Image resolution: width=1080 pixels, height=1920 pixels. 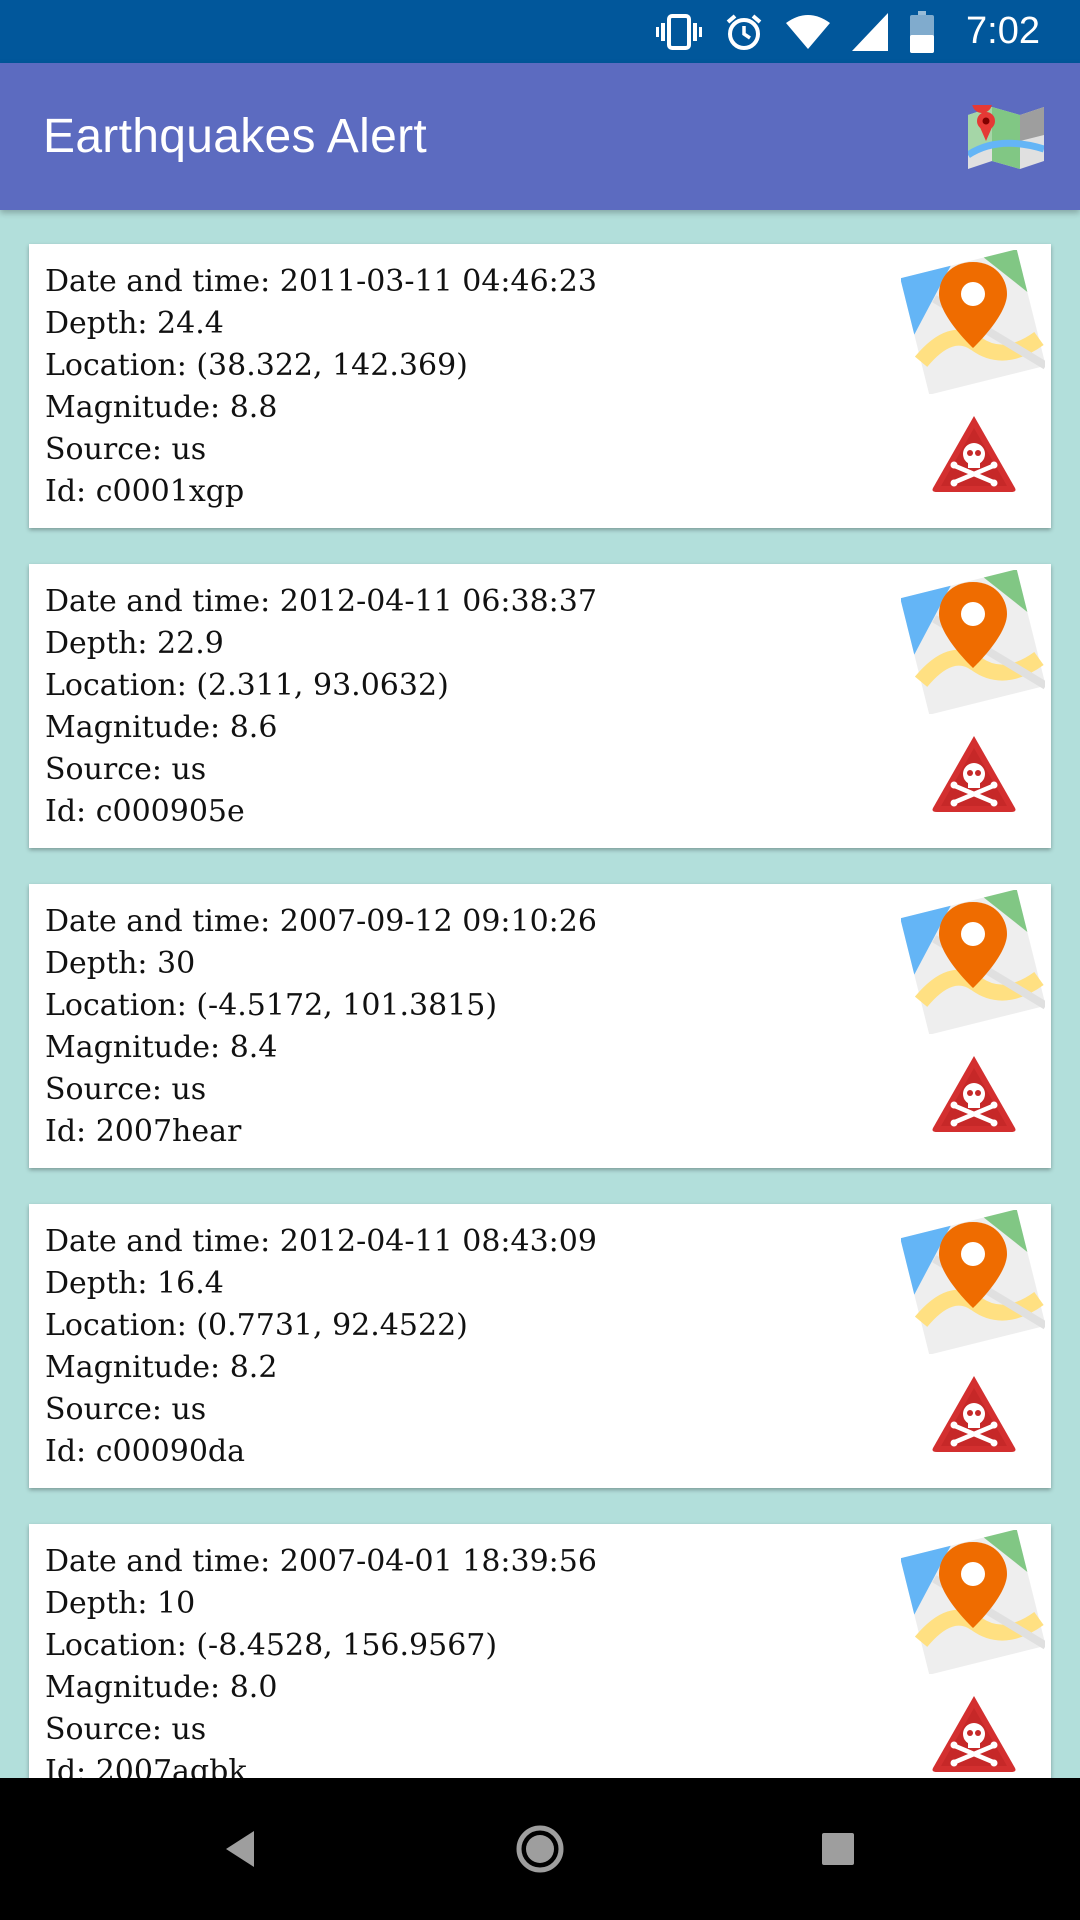 I want to click on id-text: Id: 2007aqbk, so click(x=146, y=1766).